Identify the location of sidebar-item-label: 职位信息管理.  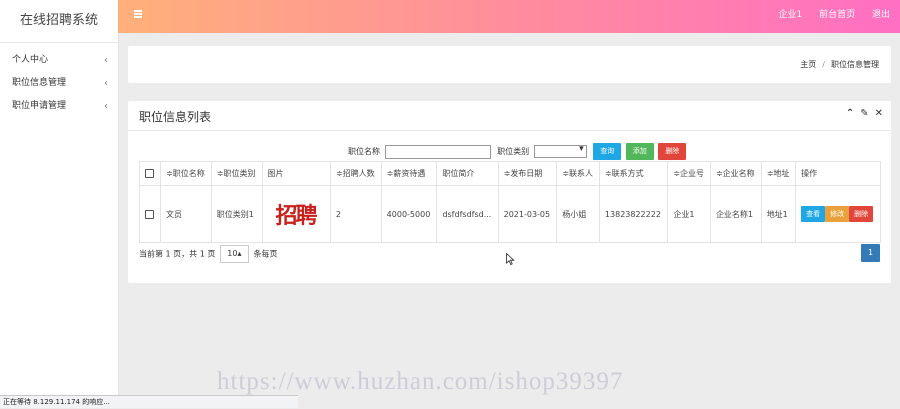
(39, 83).